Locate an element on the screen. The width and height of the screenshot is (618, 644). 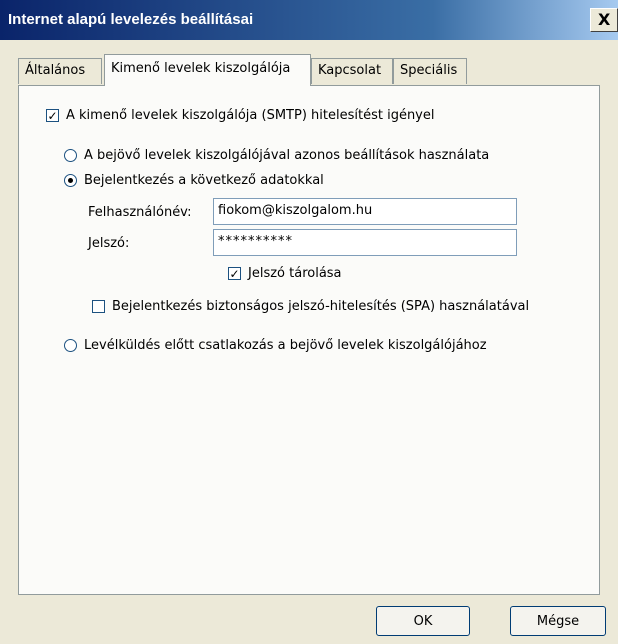
tab-advanced: Speciális is located at coordinates (430, 71).